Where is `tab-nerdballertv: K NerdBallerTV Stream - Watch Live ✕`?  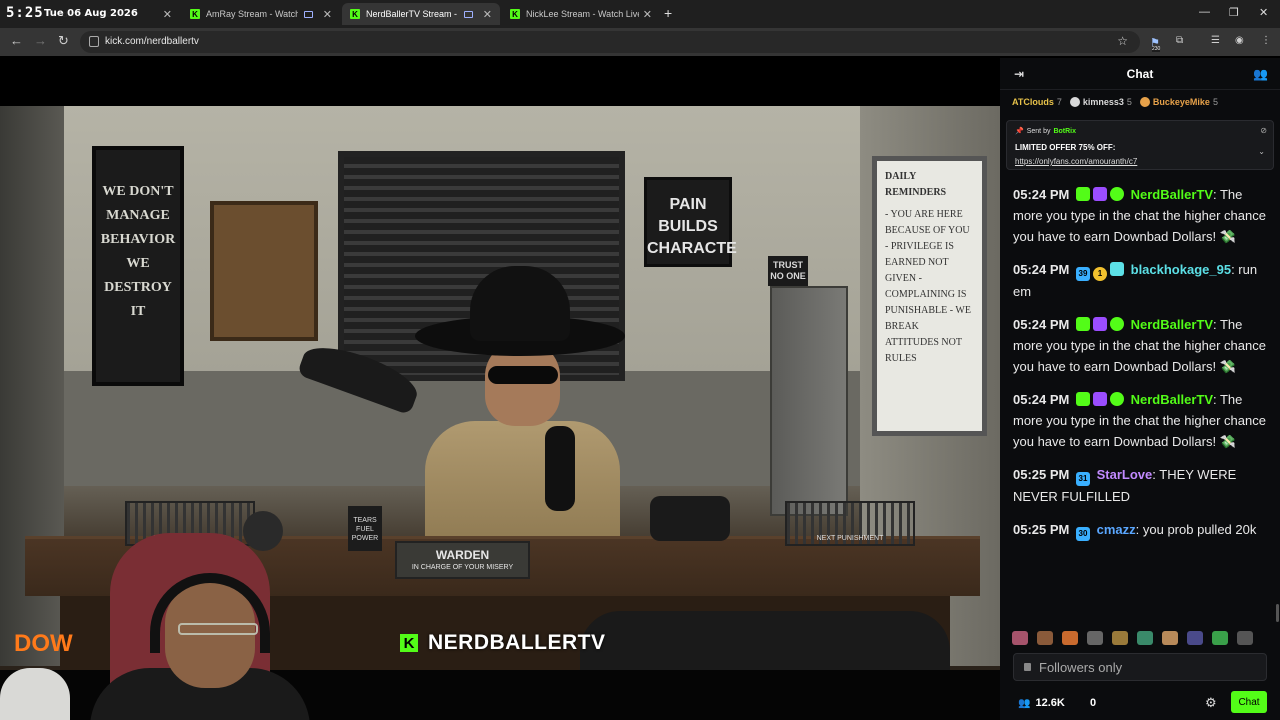
tab-nerdballertv: K NerdBallerTV Stream - Watch Live ✕ is located at coordinates (421, 14).